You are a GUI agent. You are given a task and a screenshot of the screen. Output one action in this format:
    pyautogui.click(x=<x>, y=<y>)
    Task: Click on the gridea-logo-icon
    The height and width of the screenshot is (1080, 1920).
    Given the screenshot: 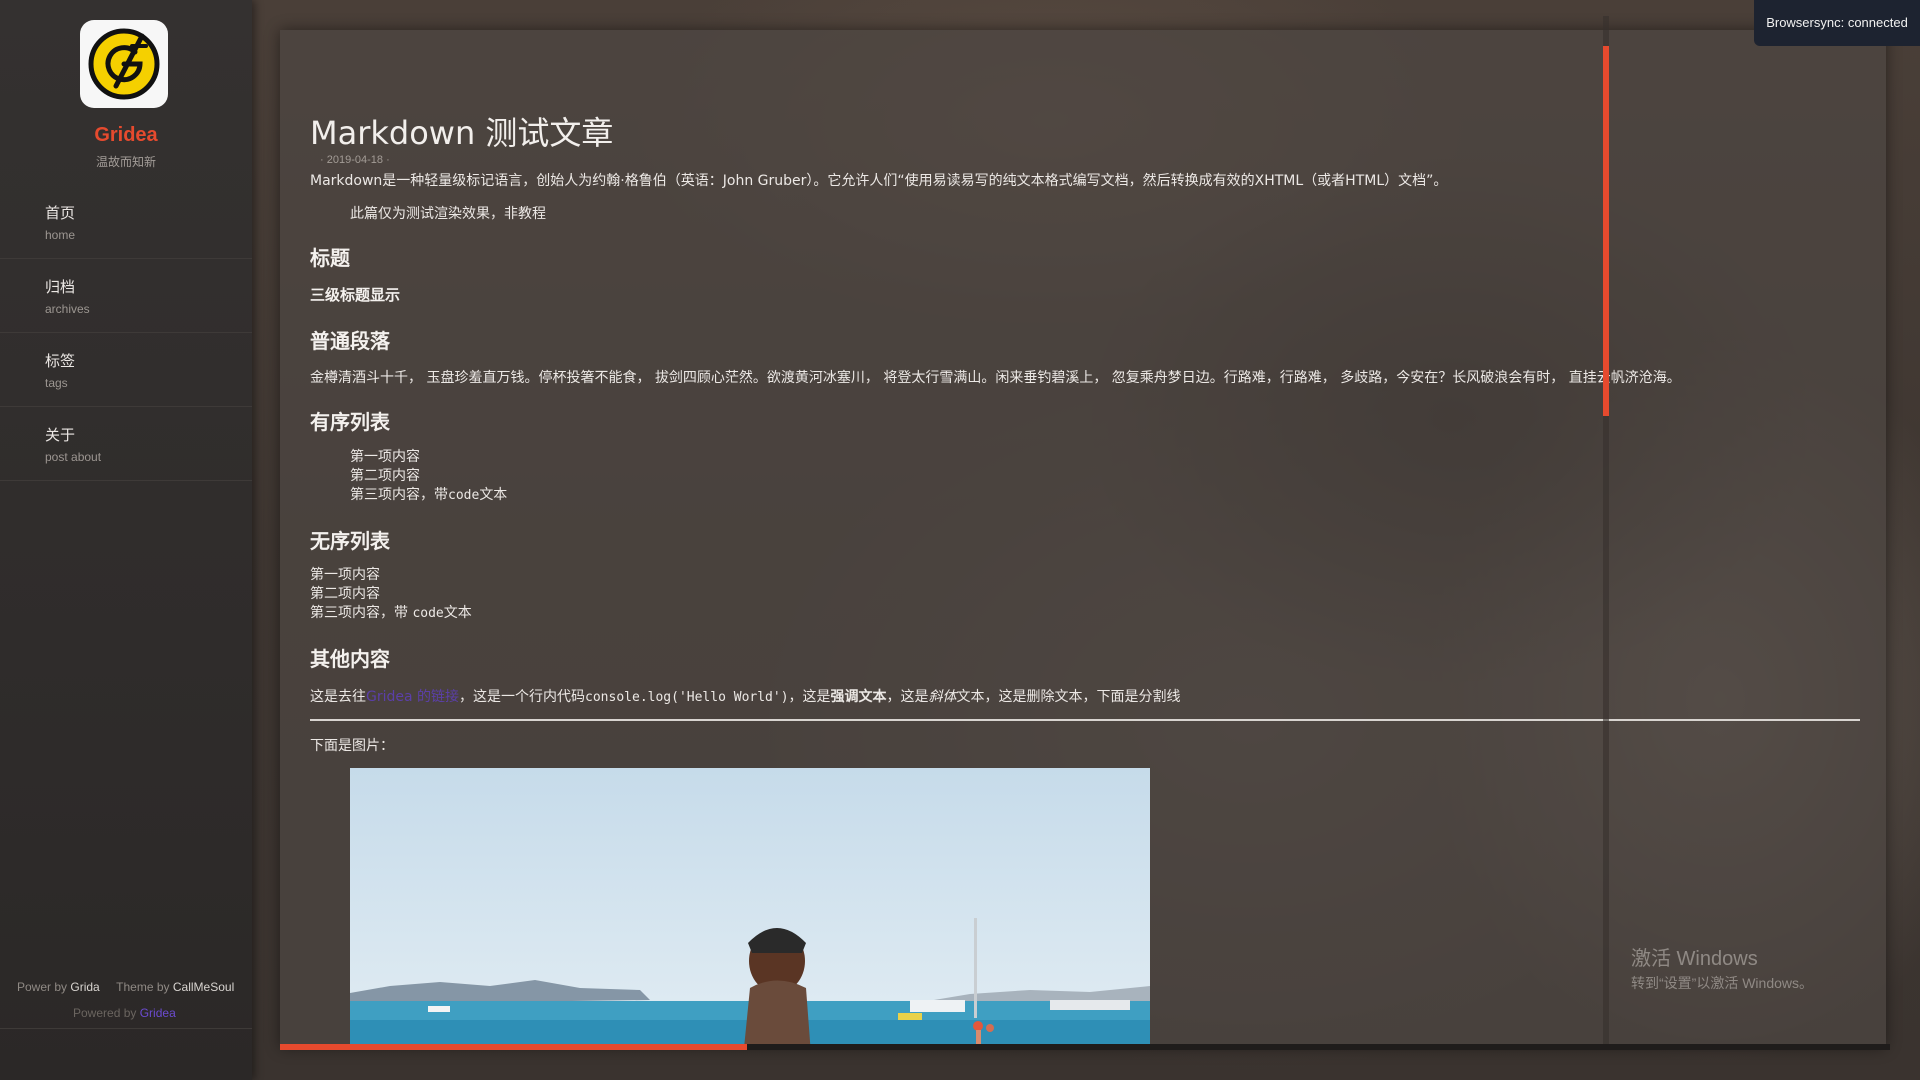 What is the action you would take?
    pyautogui.click(x=124, y=64)
    